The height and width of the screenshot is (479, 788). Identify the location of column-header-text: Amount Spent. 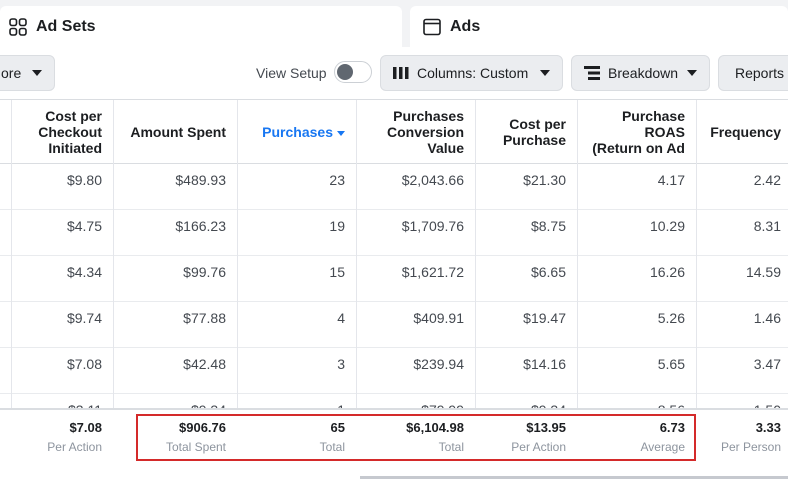
(178, 132).